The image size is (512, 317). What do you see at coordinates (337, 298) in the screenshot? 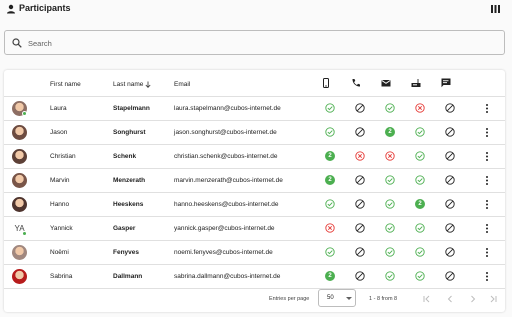
I see `entries-per-page-select: 50` at bounding box center [337, 298].